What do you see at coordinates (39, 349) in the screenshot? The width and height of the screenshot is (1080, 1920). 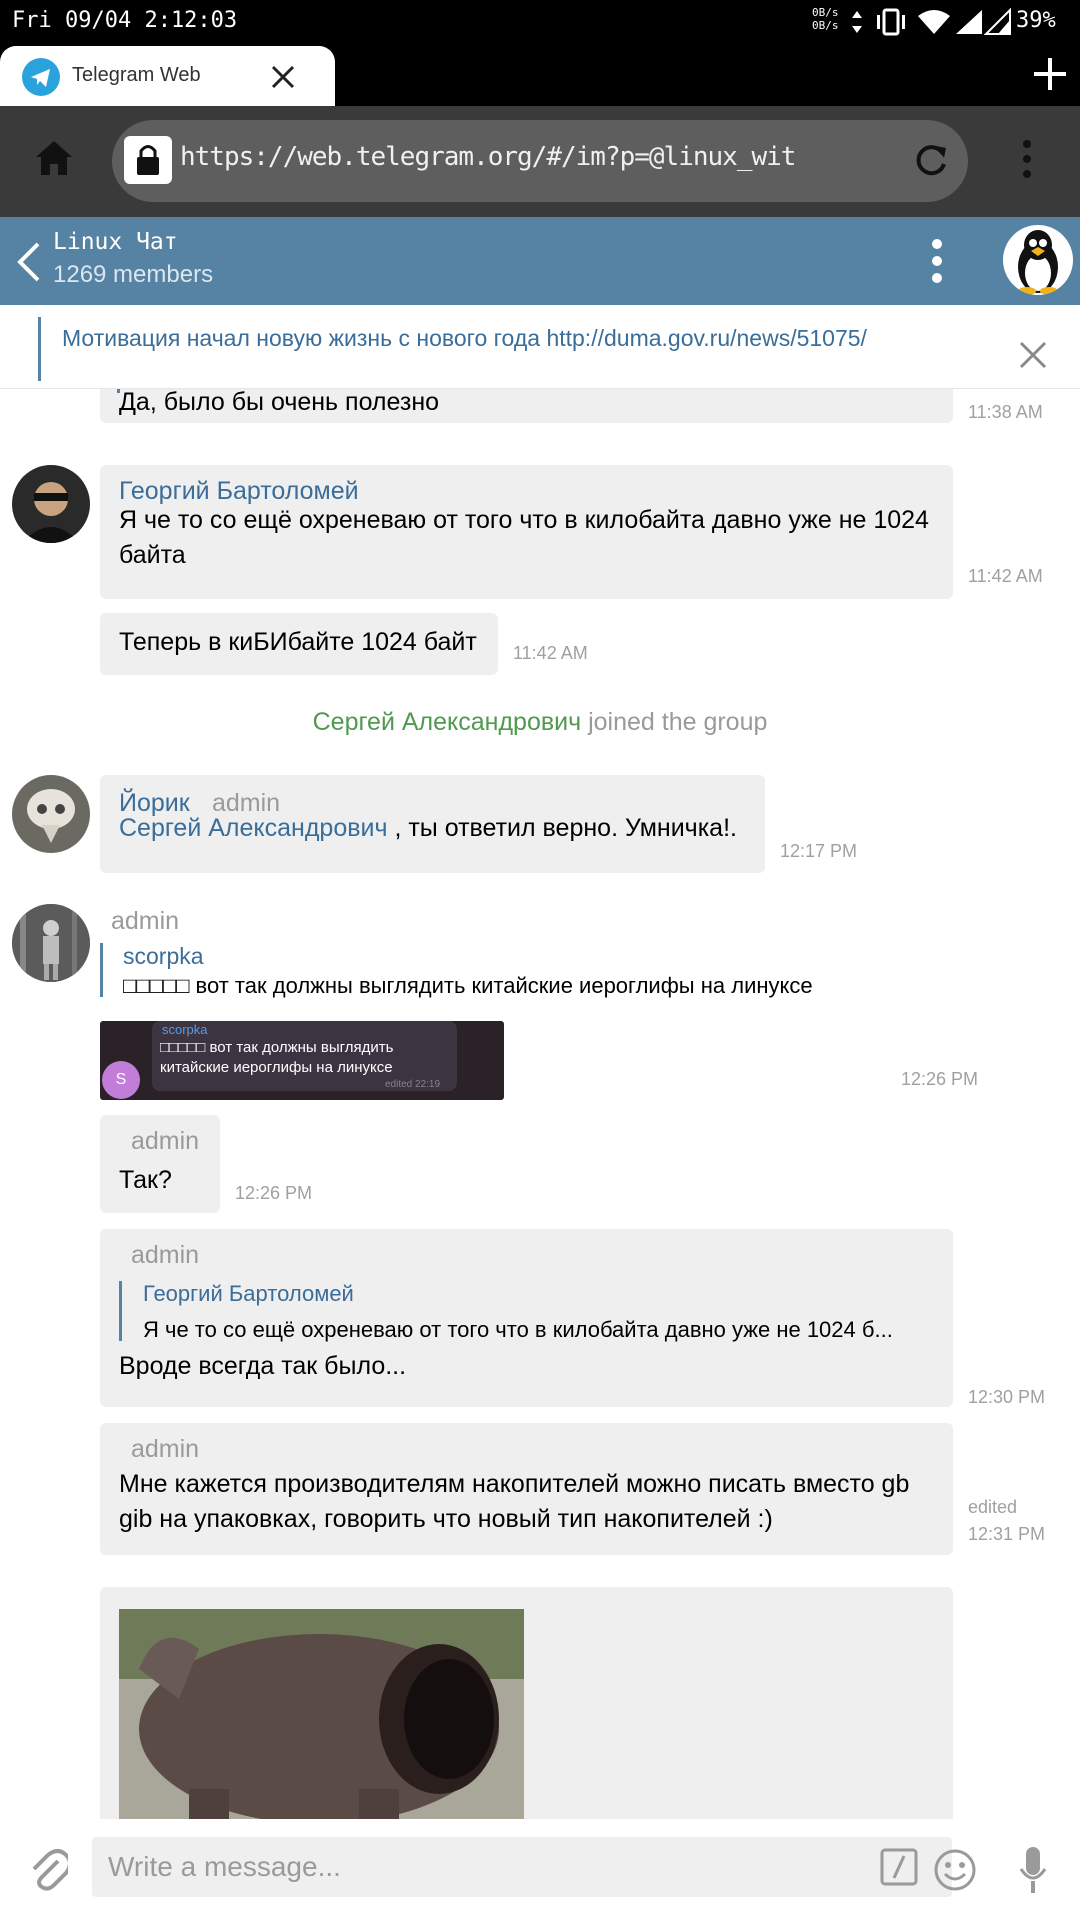 I see `pinned-bar` at bounding box center [39, 349].